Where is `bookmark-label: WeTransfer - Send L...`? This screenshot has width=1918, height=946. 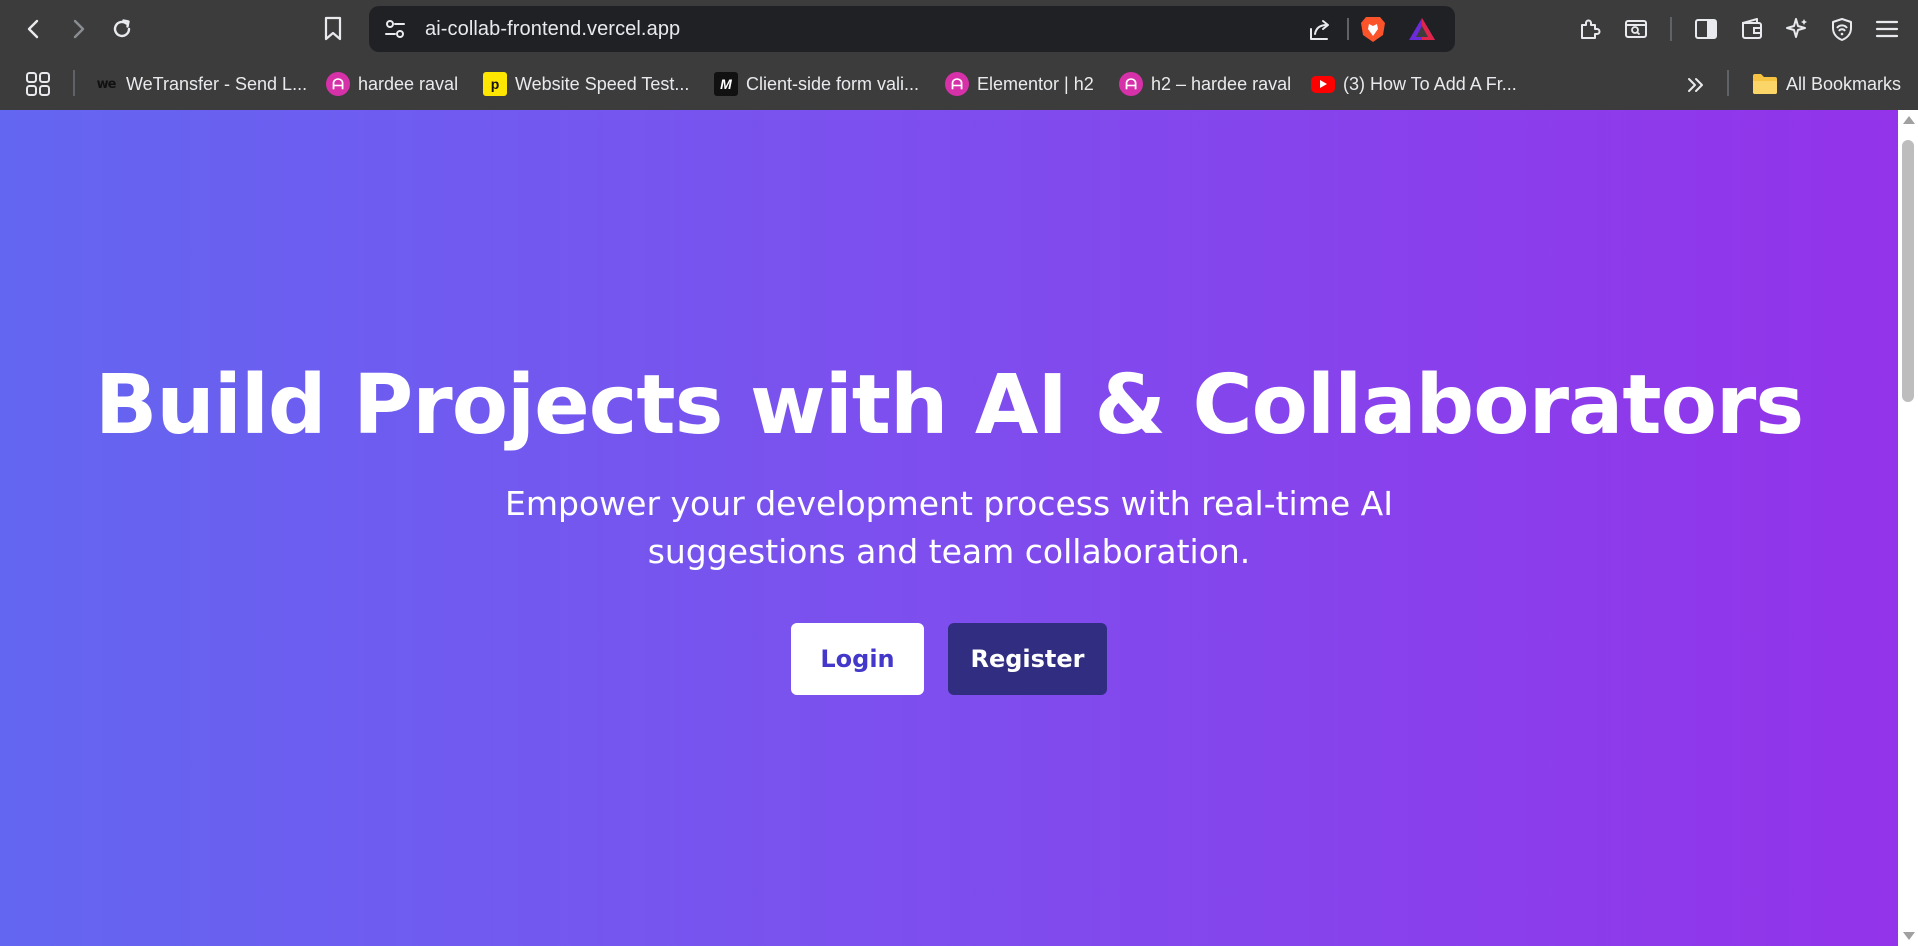
bookmark-label: WeTransfer - Send L... is located at coordinates (217, 83).